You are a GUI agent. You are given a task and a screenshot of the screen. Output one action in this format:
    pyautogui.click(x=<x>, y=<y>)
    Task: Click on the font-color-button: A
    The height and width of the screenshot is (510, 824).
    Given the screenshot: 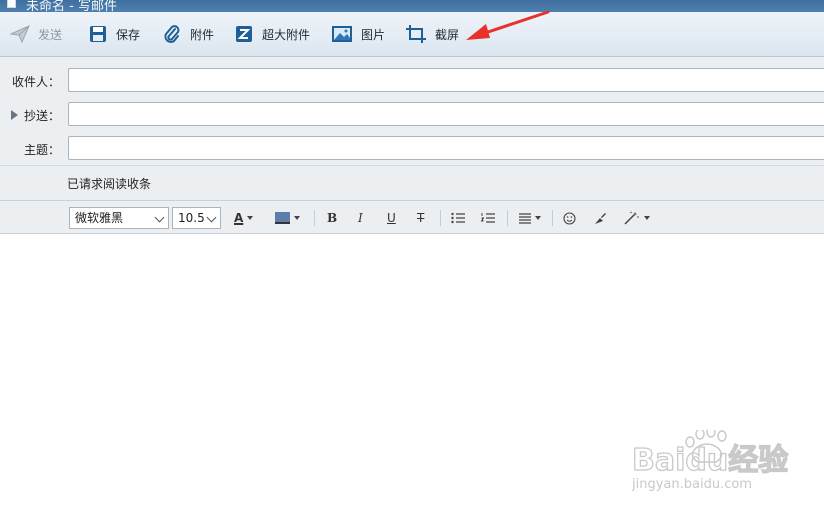 What is the action you would take?
    pyautogui.click(x=244, y=218)
    